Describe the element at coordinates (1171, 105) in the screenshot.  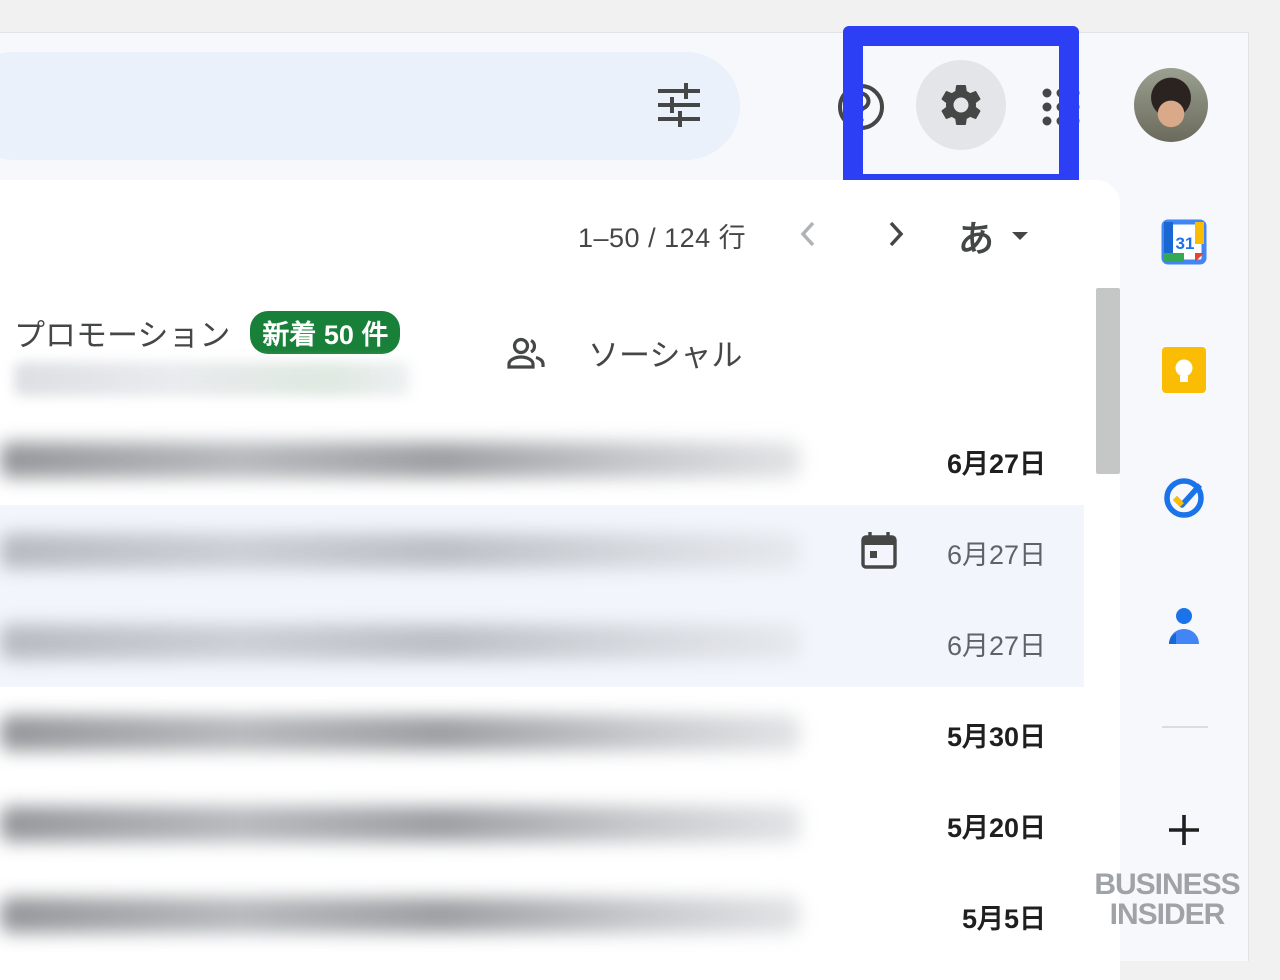
I see `user-avatar` at that location.